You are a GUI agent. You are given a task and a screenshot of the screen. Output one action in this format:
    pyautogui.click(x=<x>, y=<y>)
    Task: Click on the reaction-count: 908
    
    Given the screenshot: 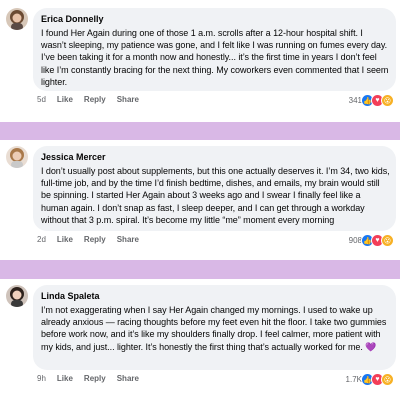 What is the action you would take?
    pyautogui.click(x=355, y=240)
    